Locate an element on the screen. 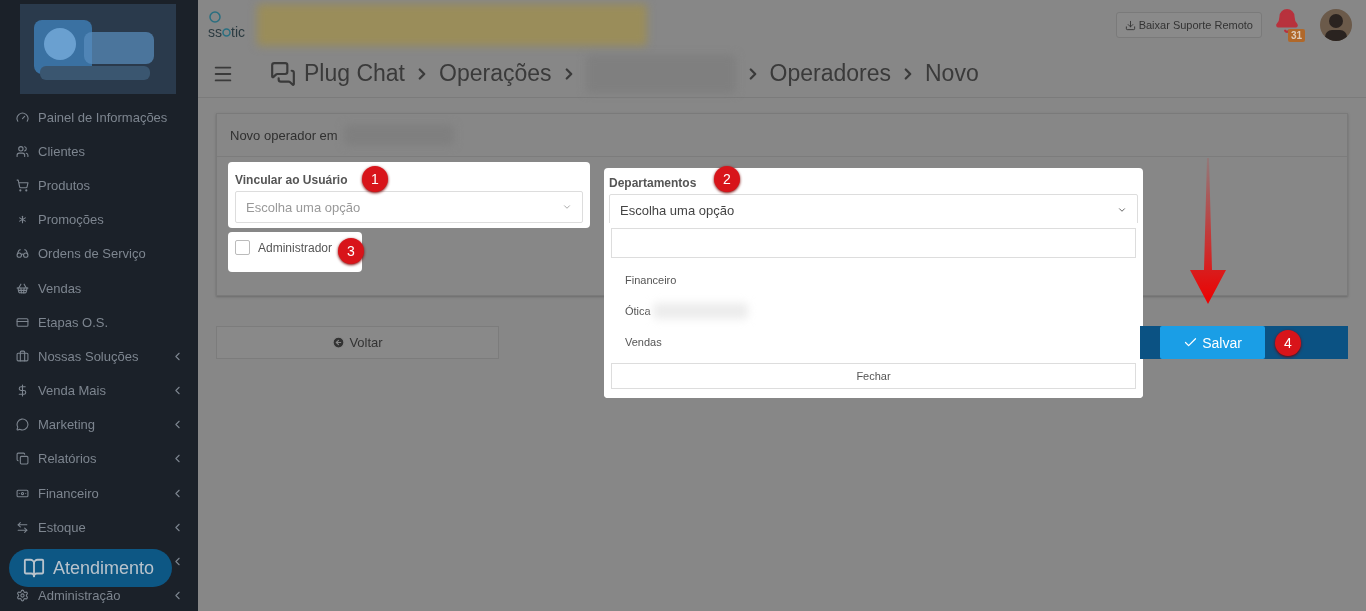 The height and width of the screenshot is (611, 1366). breadcrumb-item: Plug Chat is located at coordinates (354, 73).